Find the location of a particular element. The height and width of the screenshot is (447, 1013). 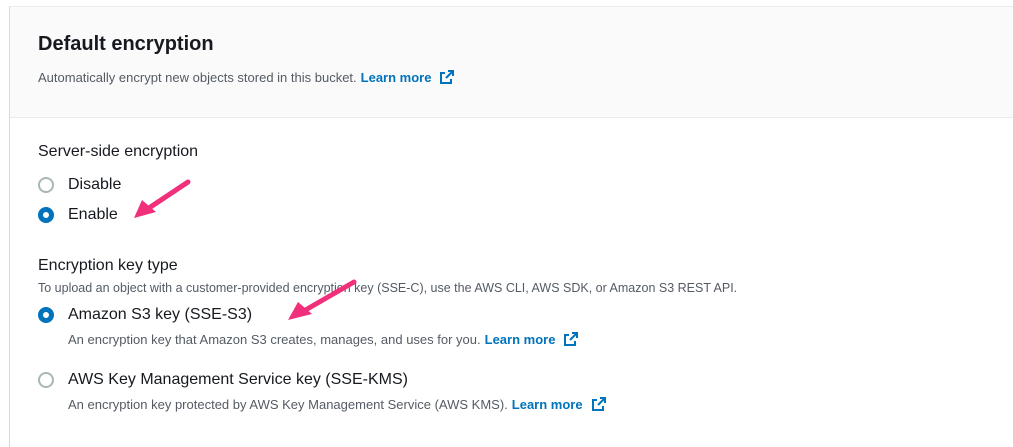

radio-enable-button is located at coordinates (46, 215).